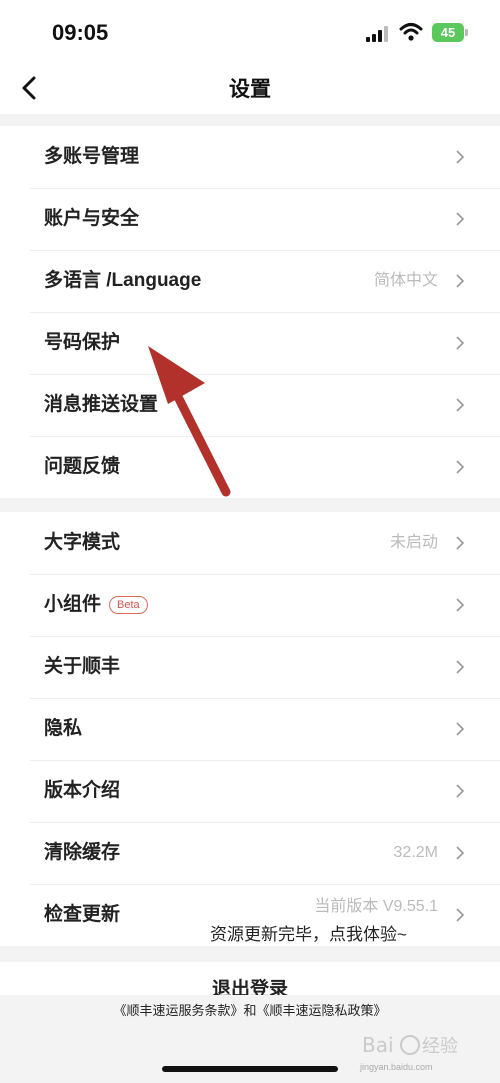 This screenshot has height=1083, width=500. I want to click on row-label: 多语言 /Language, so click(123, 280).